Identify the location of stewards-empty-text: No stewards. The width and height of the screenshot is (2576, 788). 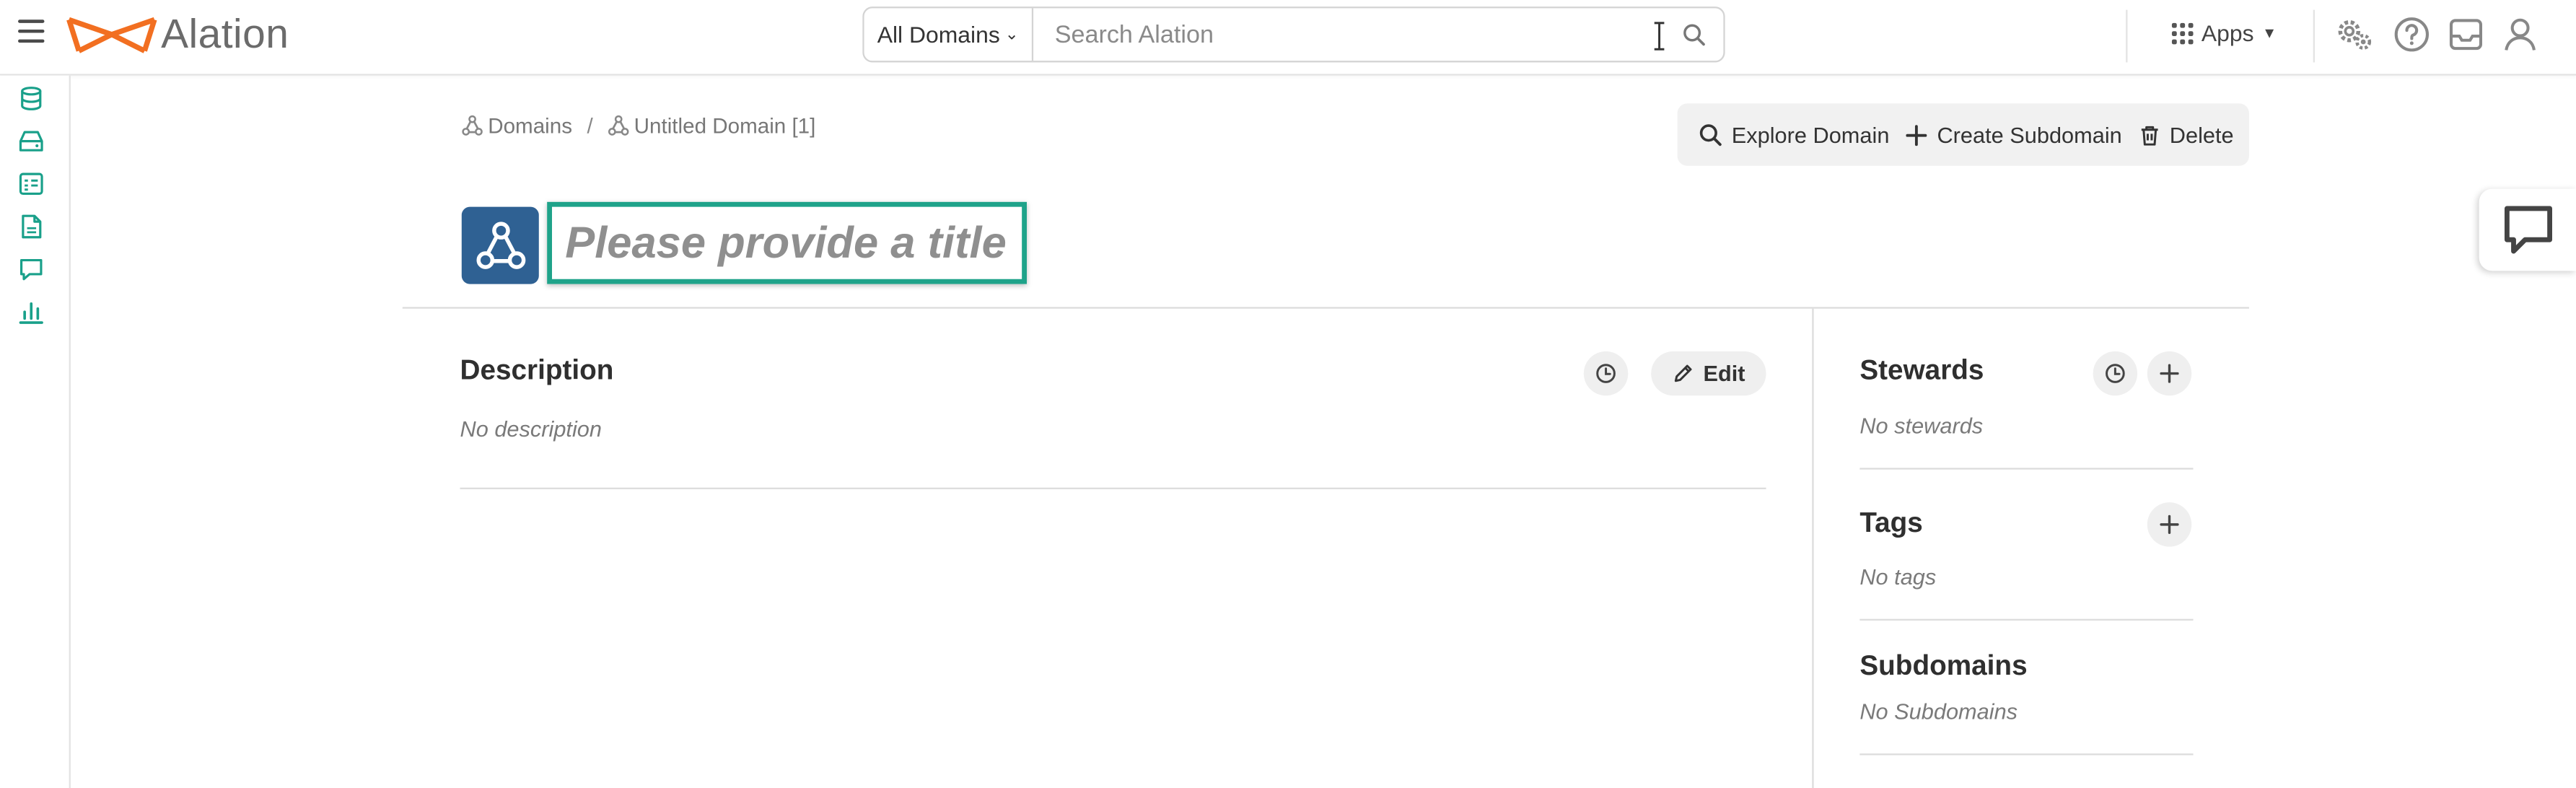
(1921, 426).